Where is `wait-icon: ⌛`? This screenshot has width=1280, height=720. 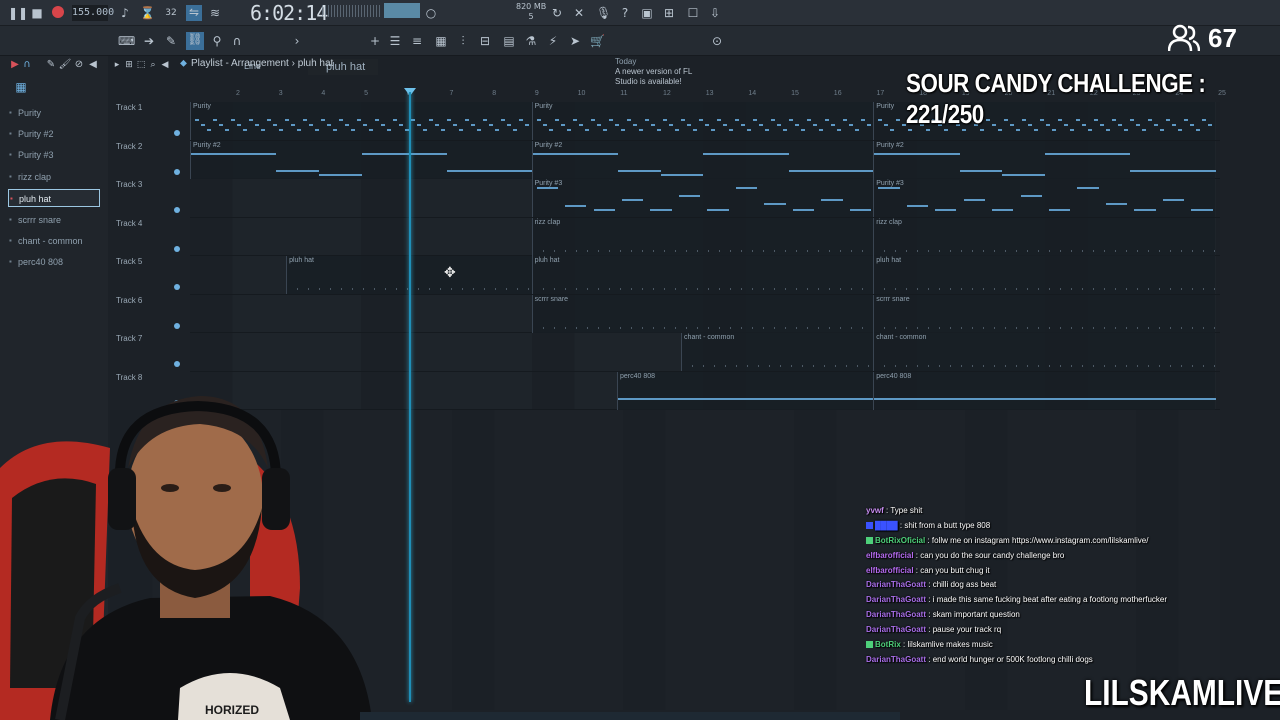 wait-icon: ⌛ is located at coordinates (147, 13).